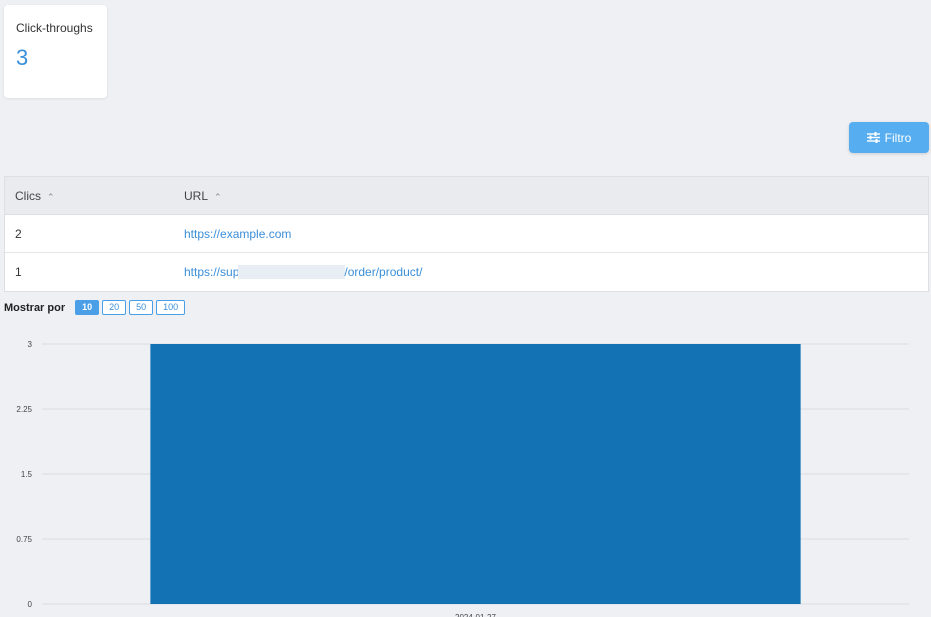  Describe the element at coordinates (30, 344) in the screenshot. I see `y-tick-label: 3` at that location.